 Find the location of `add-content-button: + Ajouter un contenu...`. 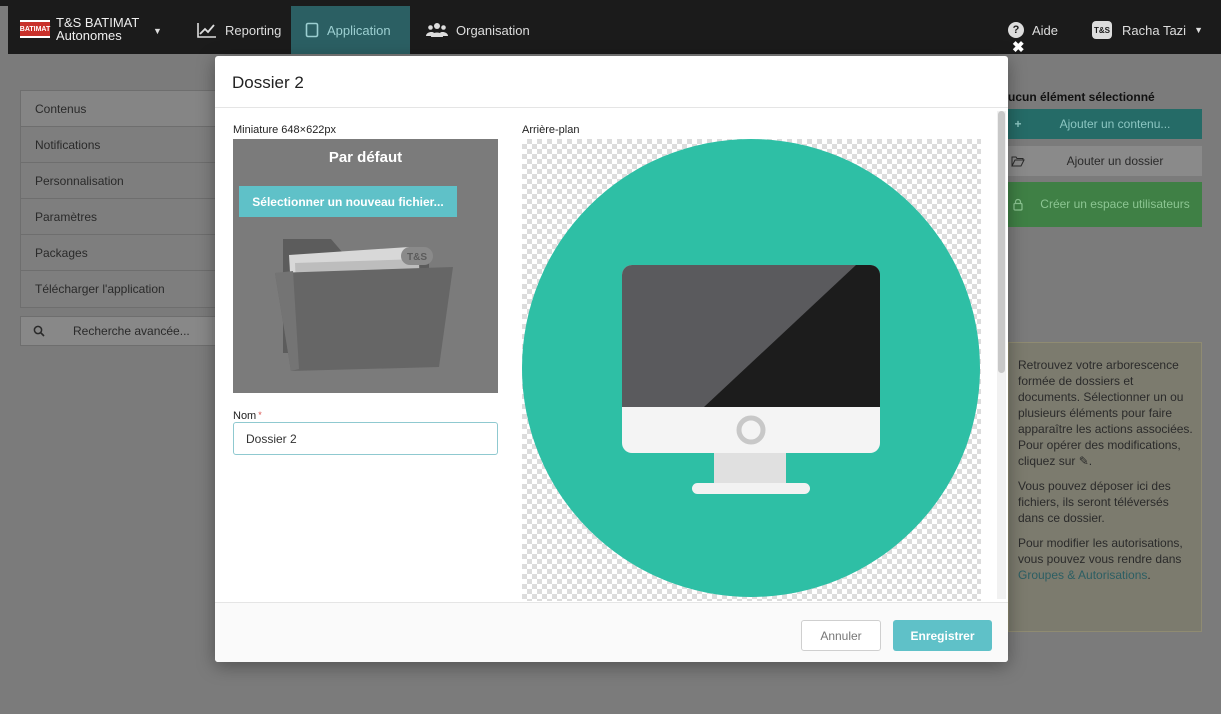

add-content-button: + Ajouter un contenu... is located at coordinates (1103, 124).